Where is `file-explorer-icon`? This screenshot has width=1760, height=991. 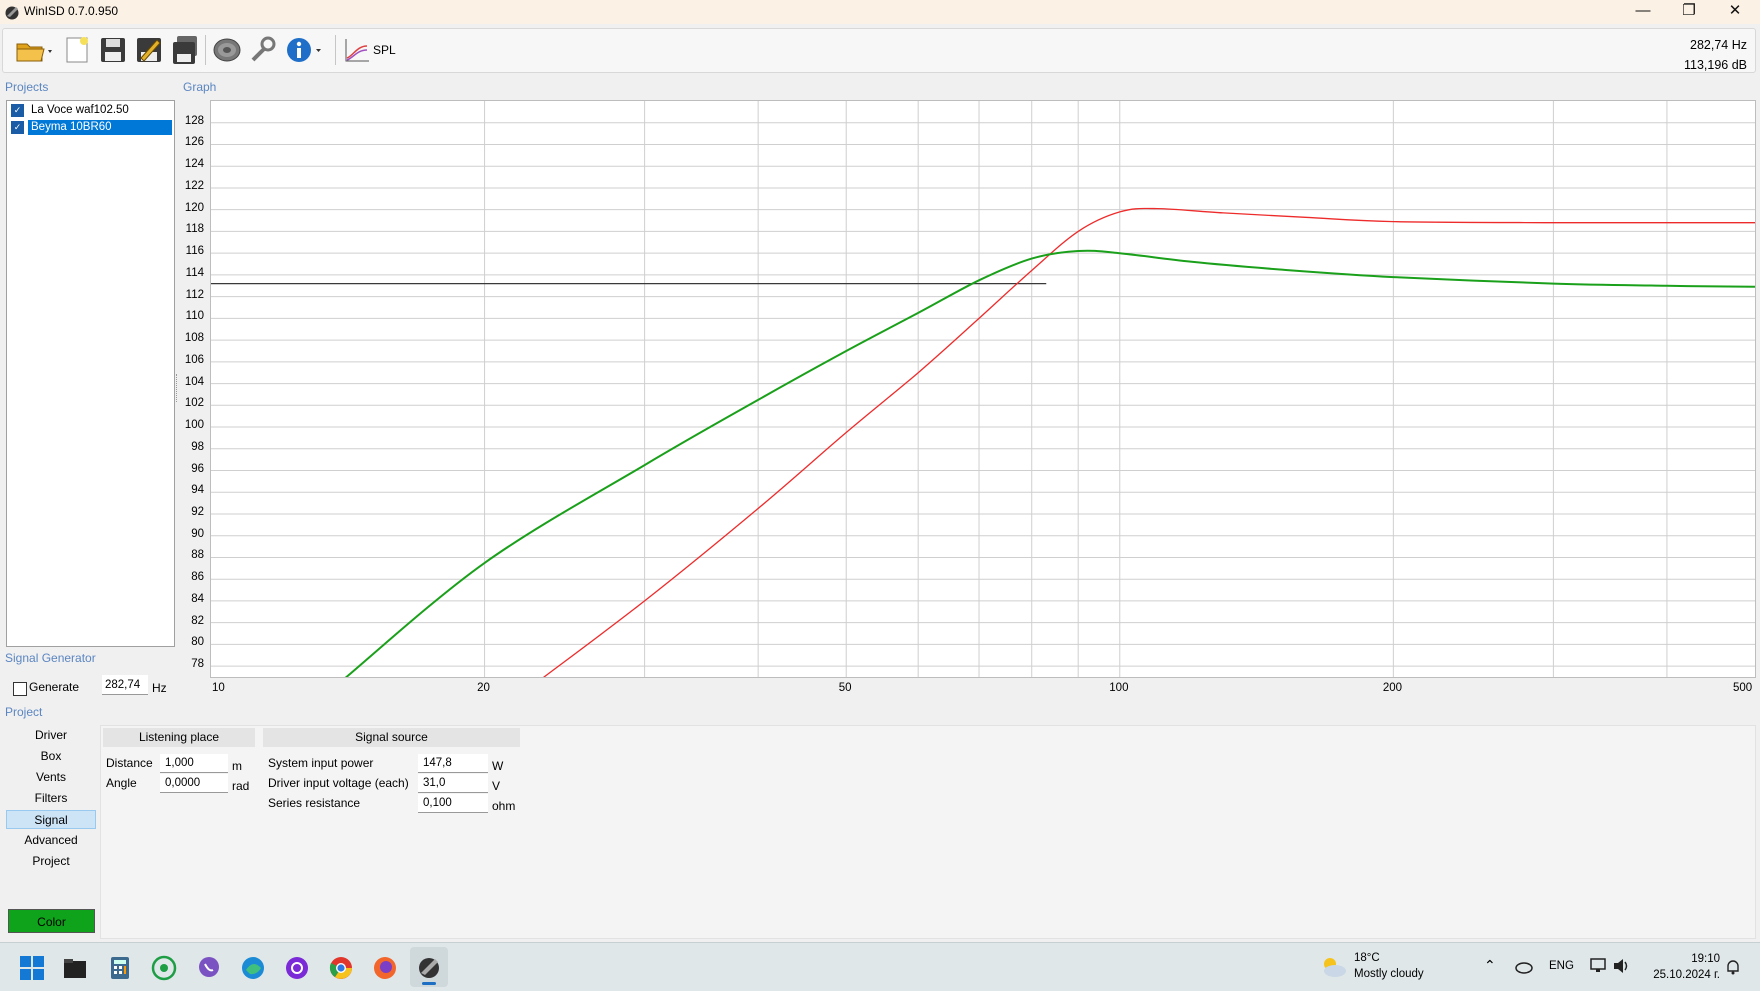
file-explorer-icon is located at coordinates (75, 968).